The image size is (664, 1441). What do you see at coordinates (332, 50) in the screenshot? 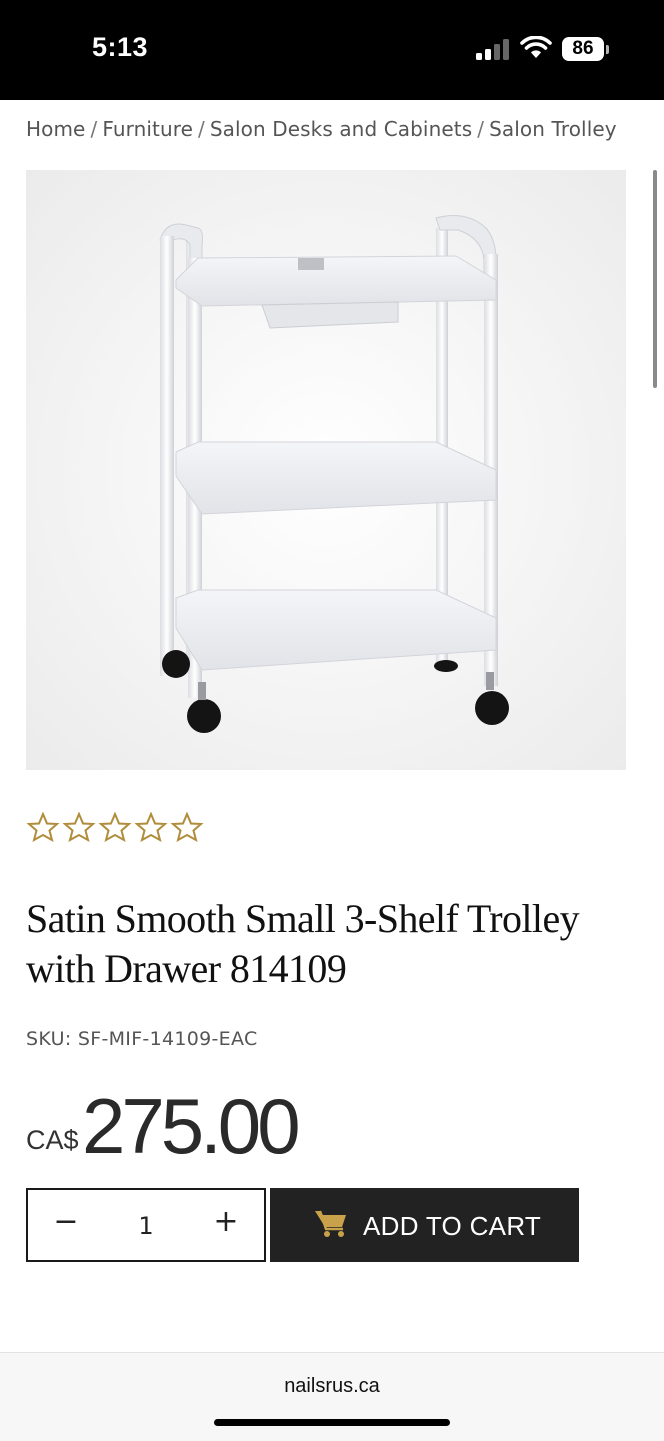
I see `status-bar: 5:13 86` at bounding box center [332, 50].